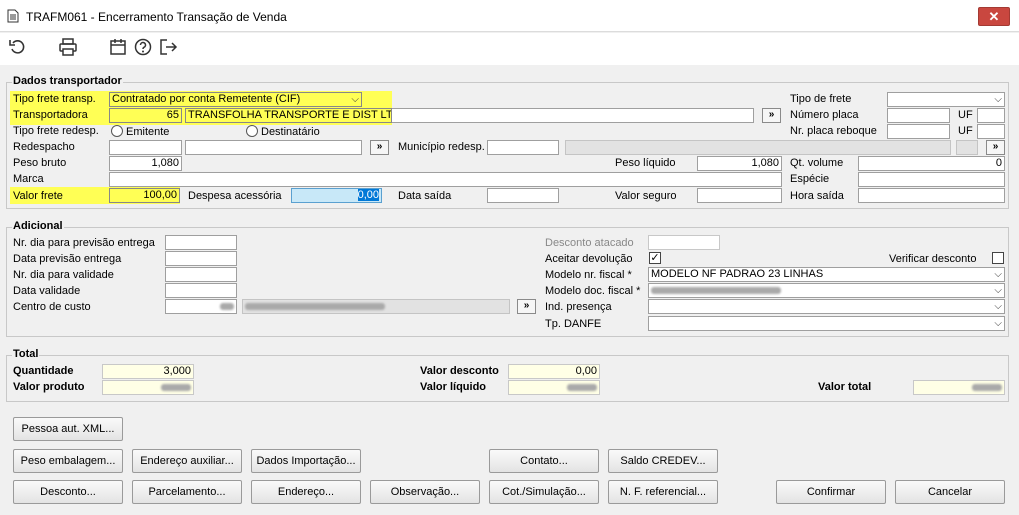 The width and height of the screenshot is (1019, 515). What do you see at coordinates (68, 47) in the screenshot?
I see `print-icon` at bounding box center [68, 47].